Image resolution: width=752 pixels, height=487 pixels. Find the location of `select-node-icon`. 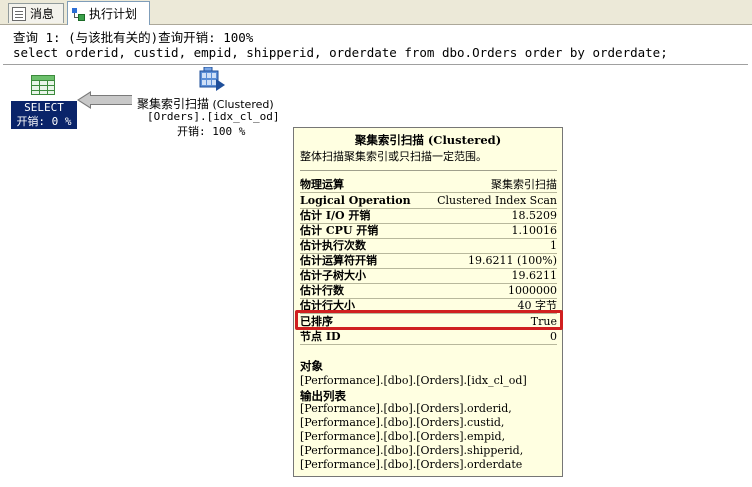

select-node-icon is located at coordinates (43, 85).